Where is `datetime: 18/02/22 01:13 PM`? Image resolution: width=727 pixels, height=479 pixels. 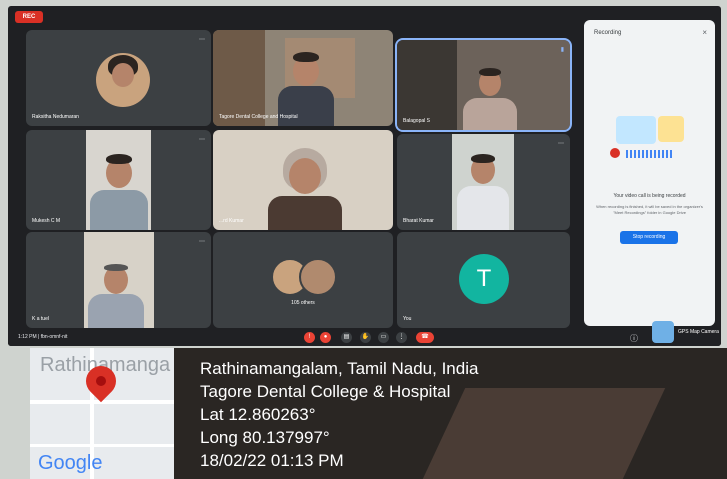 datetime: 18/02/22 01:13 PM is located at coordinates (272, 460).